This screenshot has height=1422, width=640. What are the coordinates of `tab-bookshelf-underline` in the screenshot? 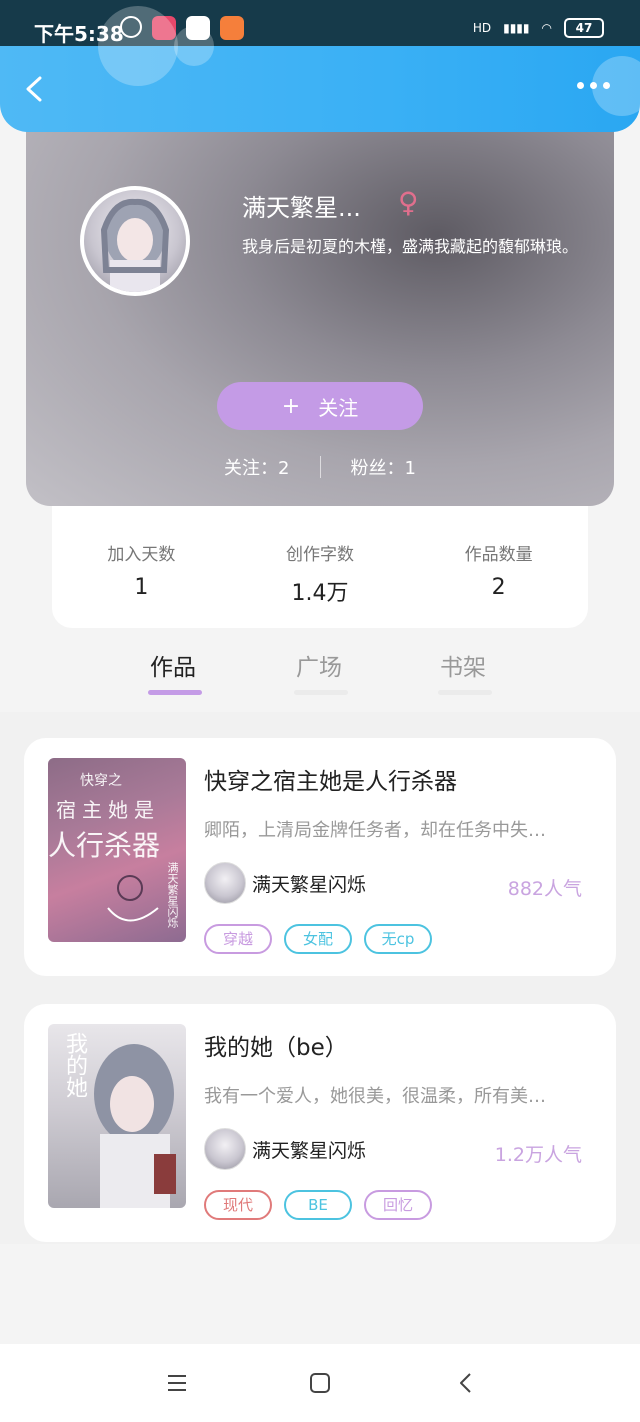 It's located at (465, 692).